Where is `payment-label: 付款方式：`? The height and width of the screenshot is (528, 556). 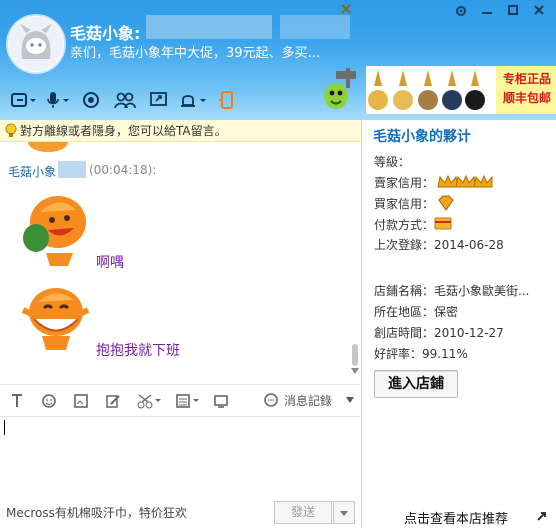 payment-label: 付款方式： is located at coordinates (404, 225).